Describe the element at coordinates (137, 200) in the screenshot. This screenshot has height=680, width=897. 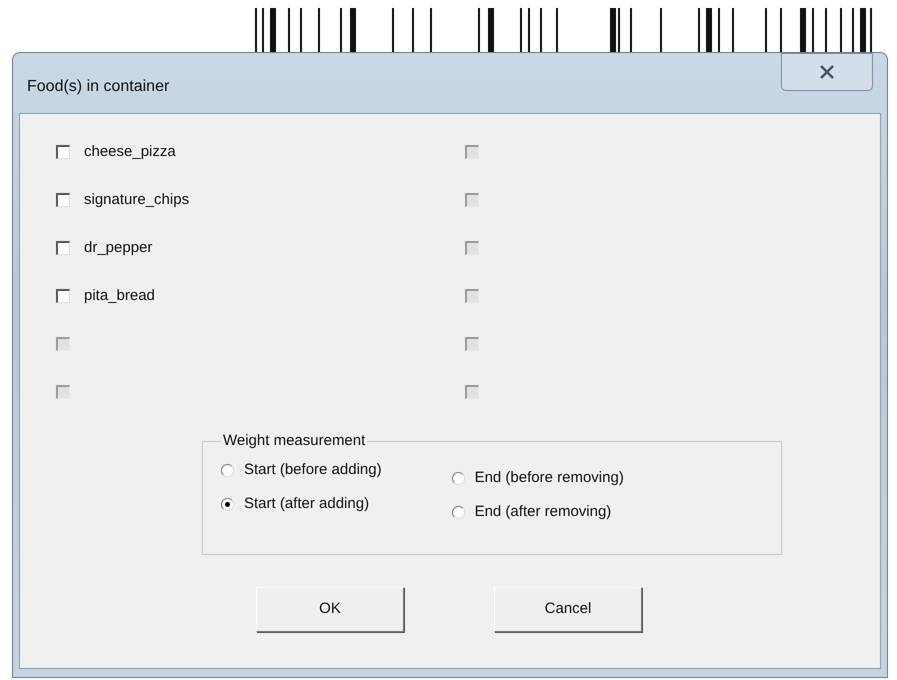
I see `checkbox-label: signature_chips` at that location.